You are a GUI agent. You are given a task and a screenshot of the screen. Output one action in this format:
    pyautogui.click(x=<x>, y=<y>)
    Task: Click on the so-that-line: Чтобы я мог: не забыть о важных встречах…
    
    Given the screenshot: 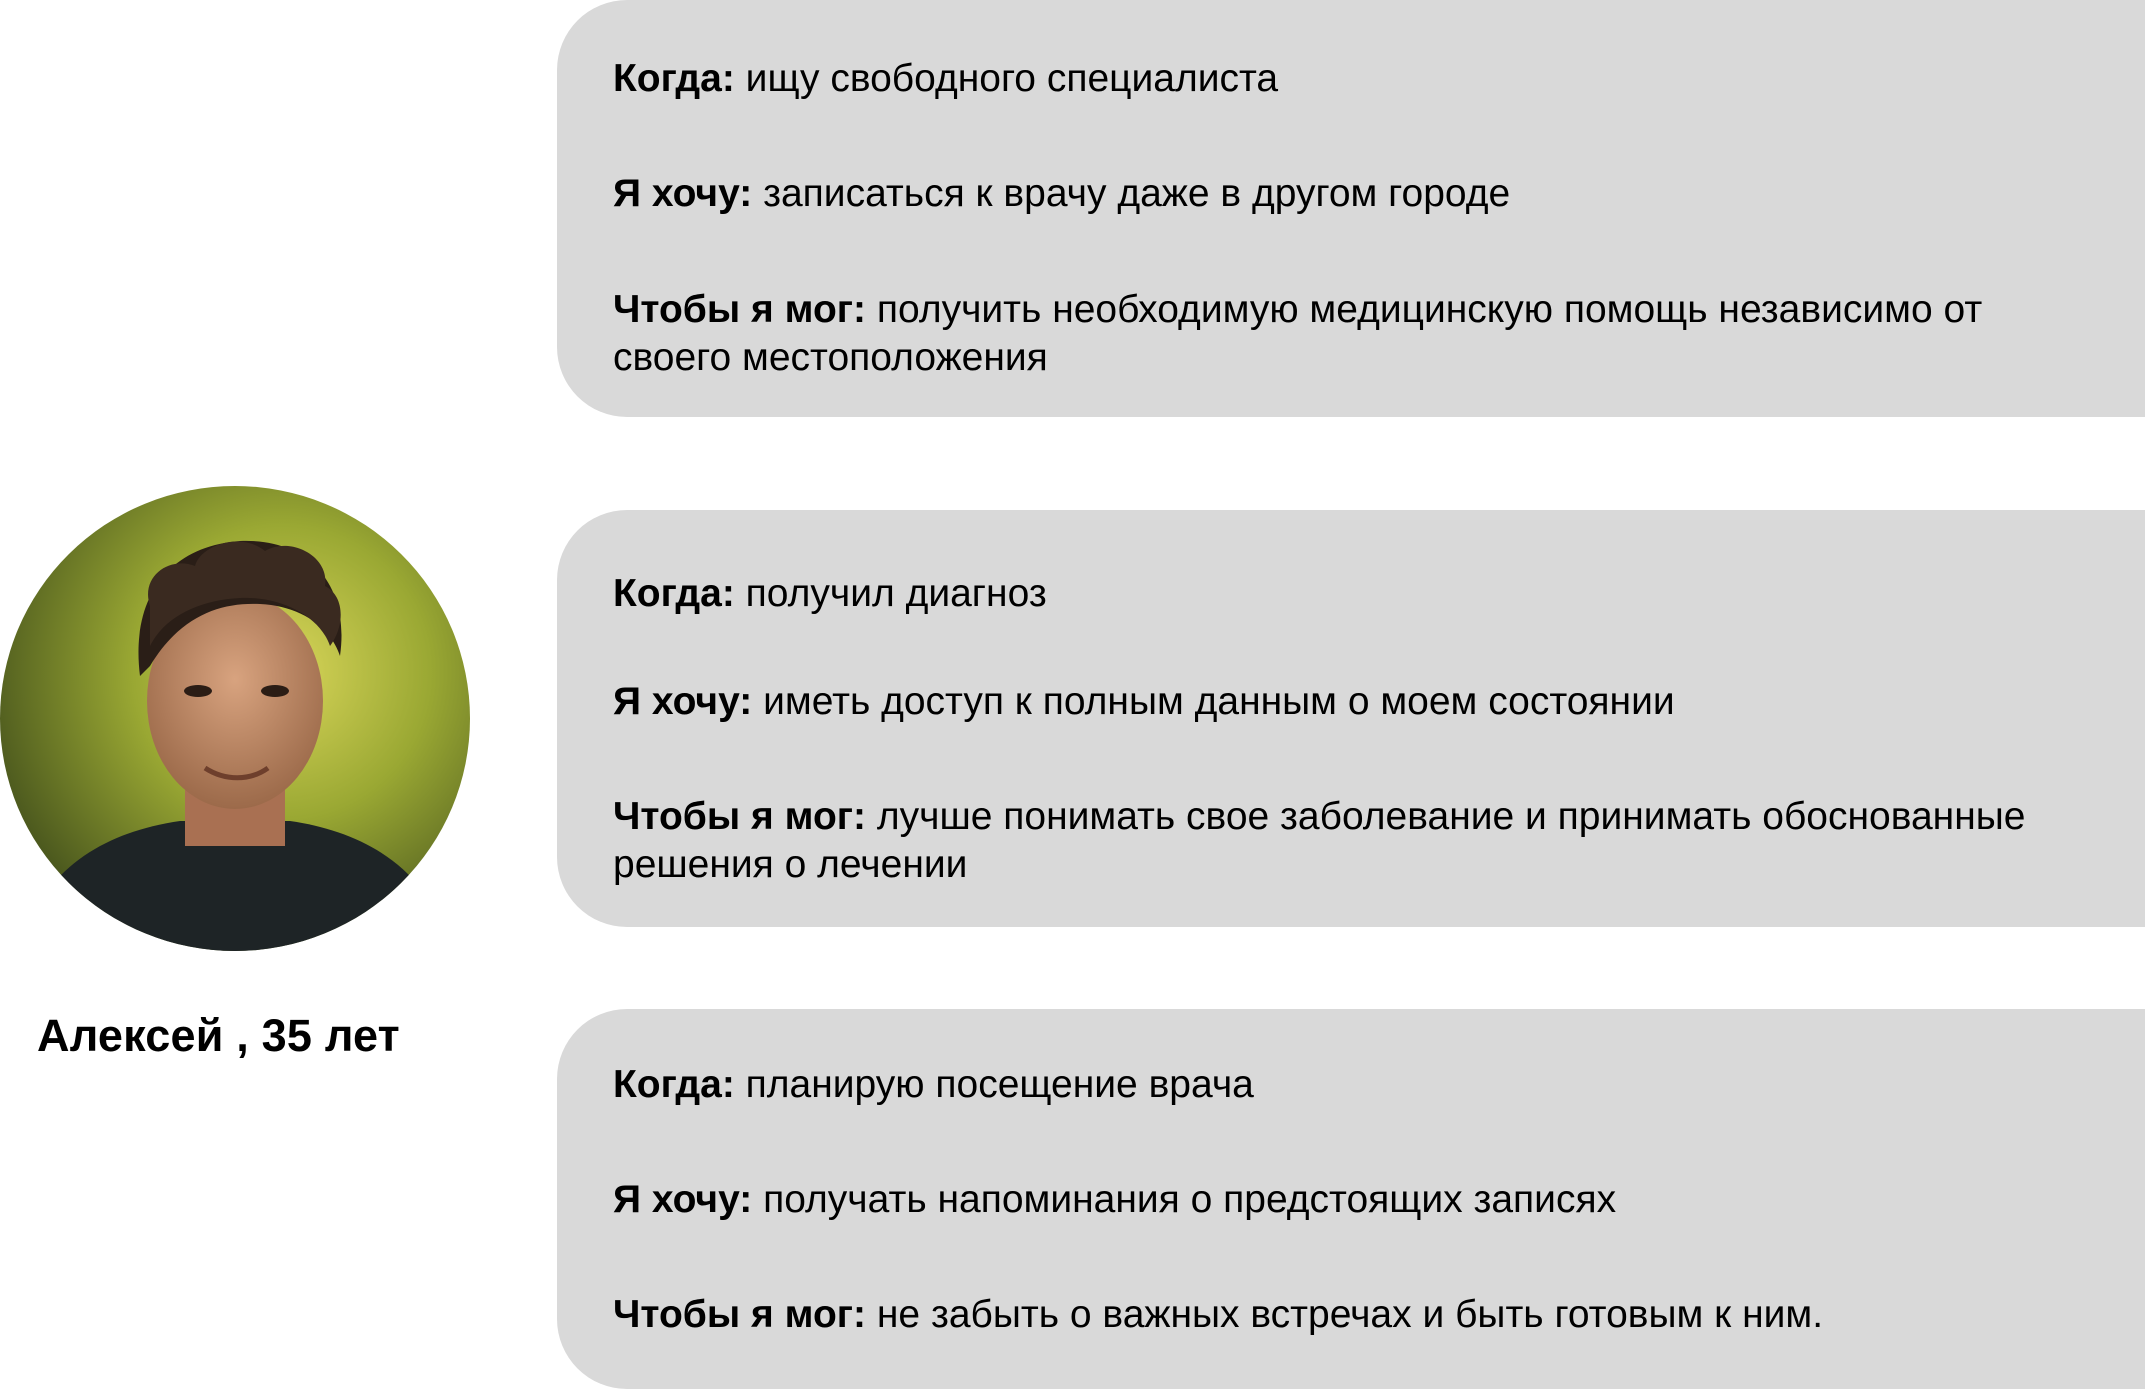 What is the action you would take?
    pyautogui.click(x=1359, y=1315)
    